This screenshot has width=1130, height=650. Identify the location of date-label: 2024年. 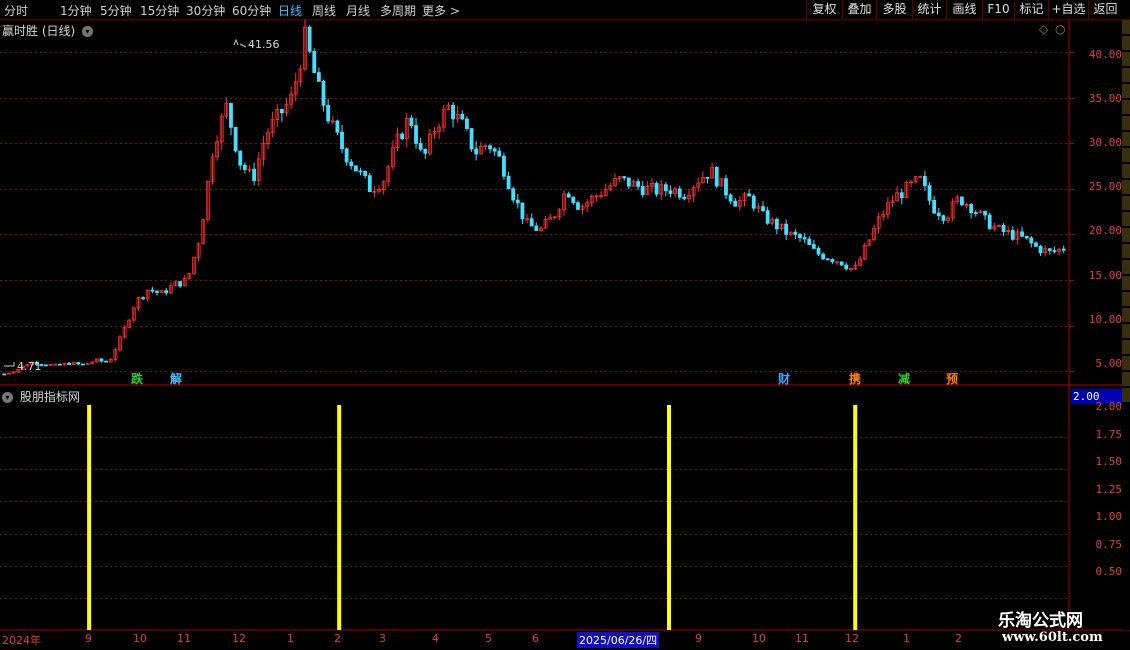
(21, 640).